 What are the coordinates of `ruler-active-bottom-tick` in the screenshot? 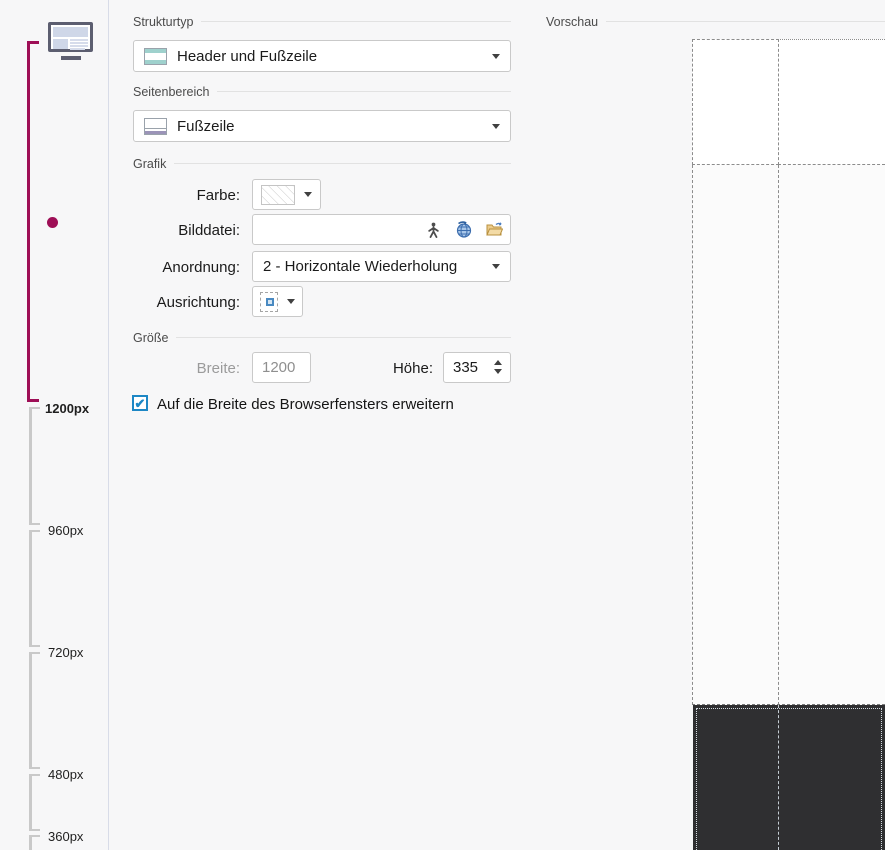 It's located at (33, 400).